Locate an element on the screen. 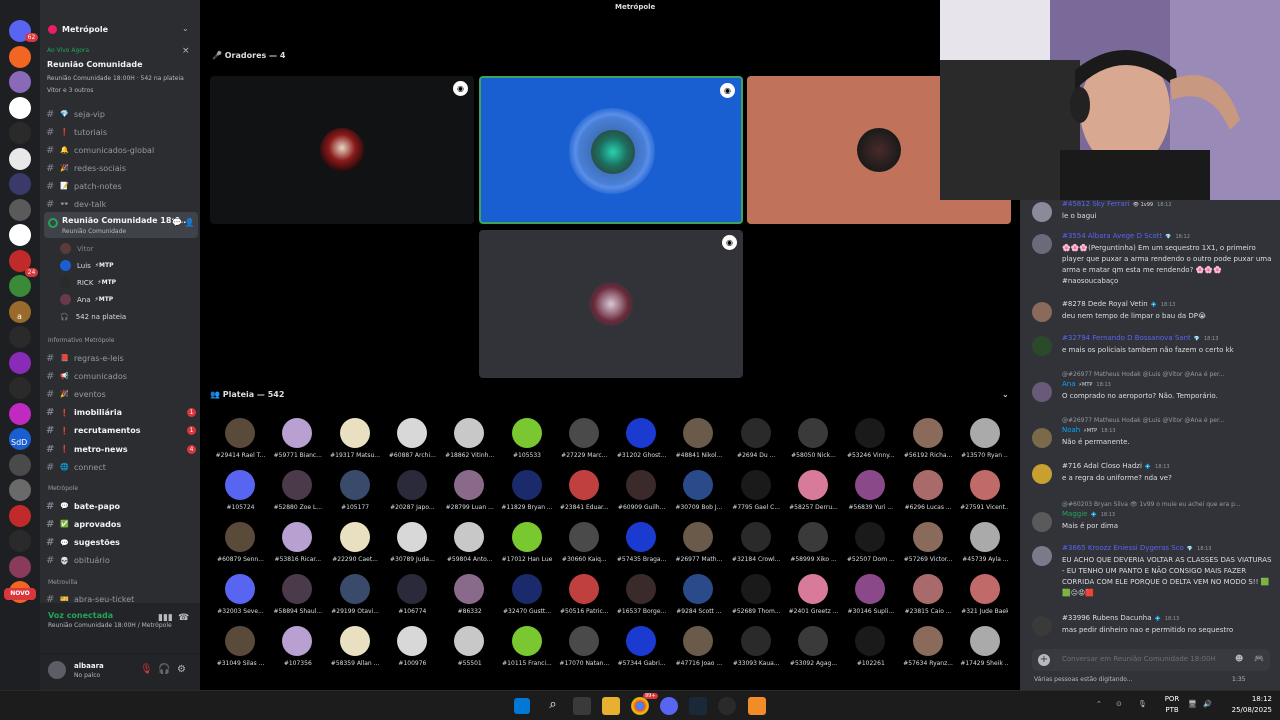 The height and width of the screenshot is (720, 1280). audience-member: #55501 is located at coordinates (469, 652).